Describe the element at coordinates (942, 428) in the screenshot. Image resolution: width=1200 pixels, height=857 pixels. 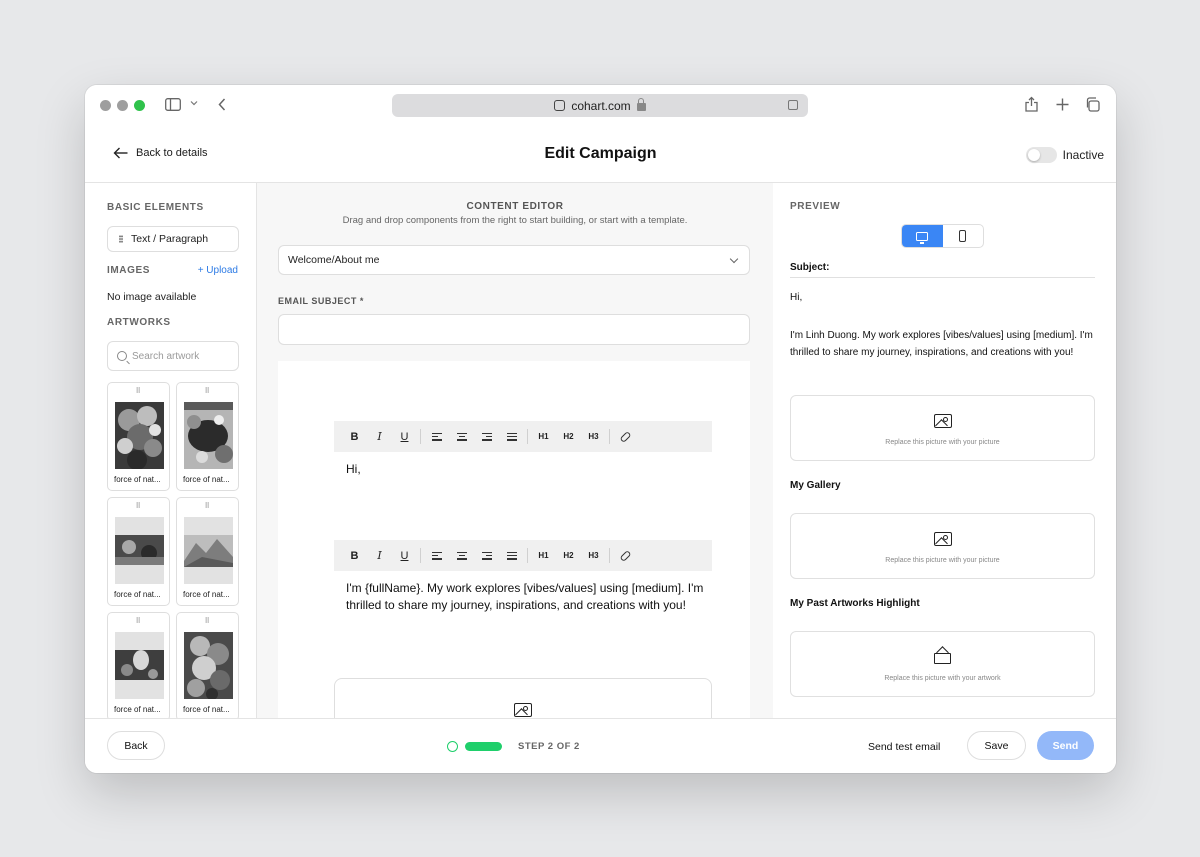
I see `preview-picture-placeholder: Replace this picture with your picture` at that location.